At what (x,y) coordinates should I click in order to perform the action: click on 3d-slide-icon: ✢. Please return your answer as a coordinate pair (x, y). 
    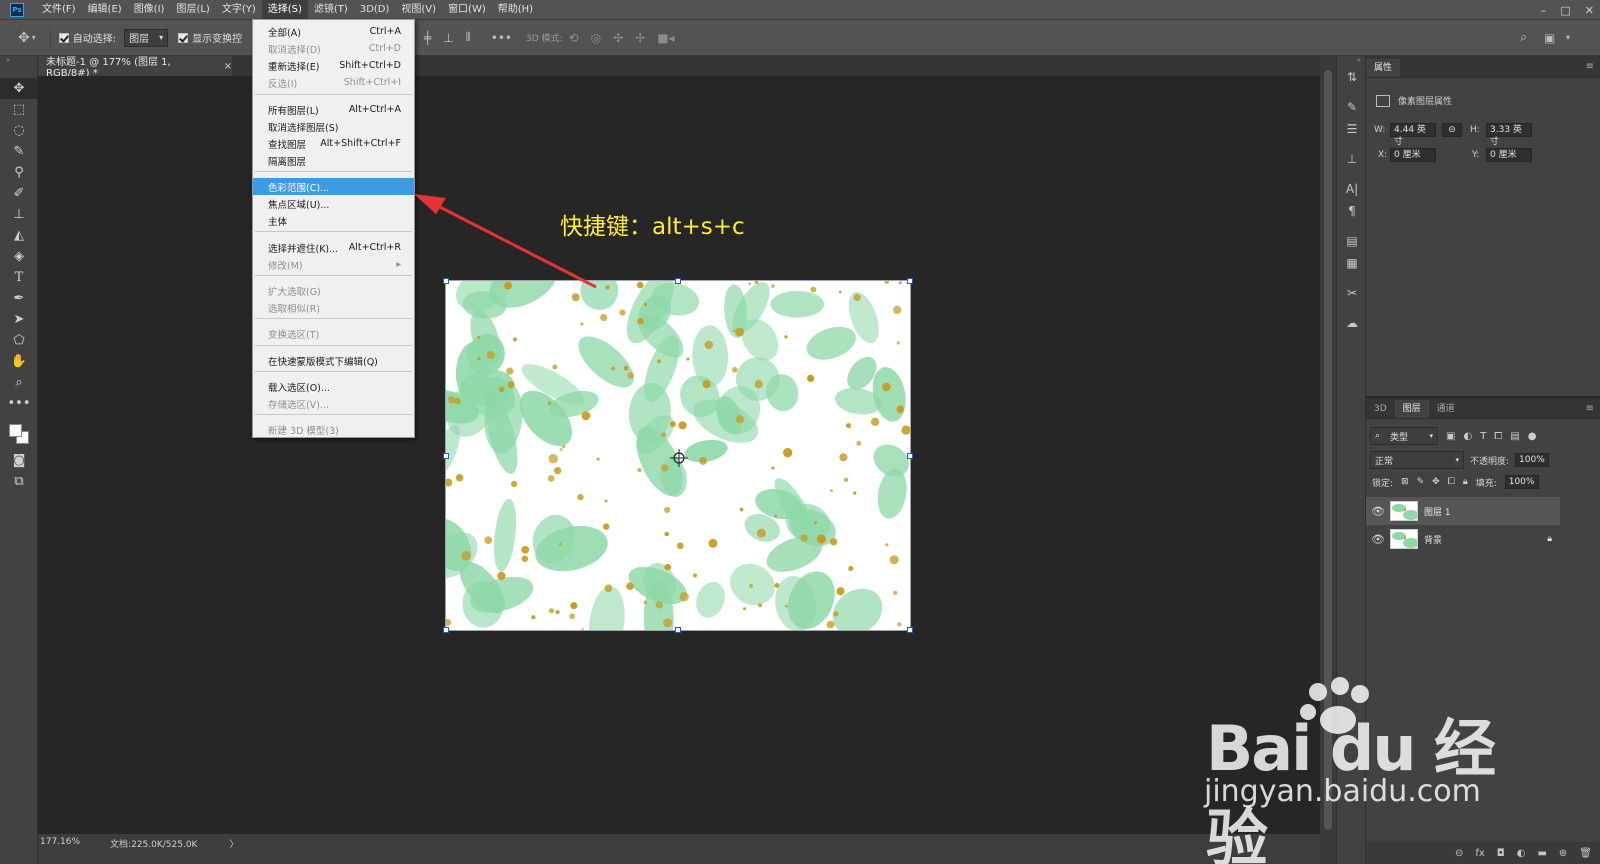
    Looking at the image, I should click on (640, 38).